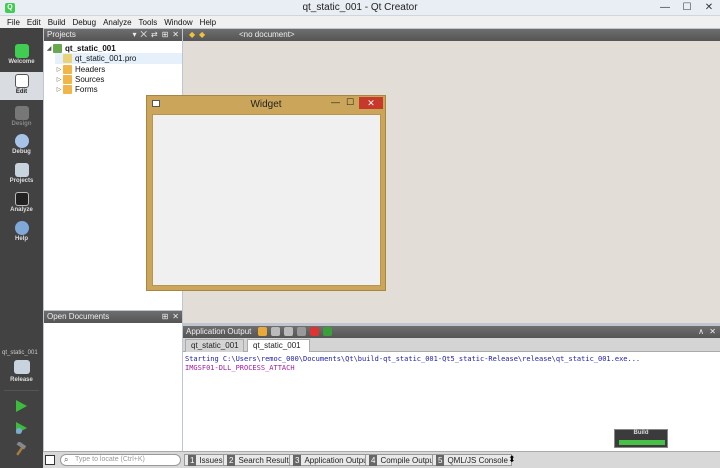 The width and height of the screenshot is (720, 468). Describe the element at coordinates (451, 332) in the screenshot. I see `application-output-header: Application Output ∧ ✕` at that location.